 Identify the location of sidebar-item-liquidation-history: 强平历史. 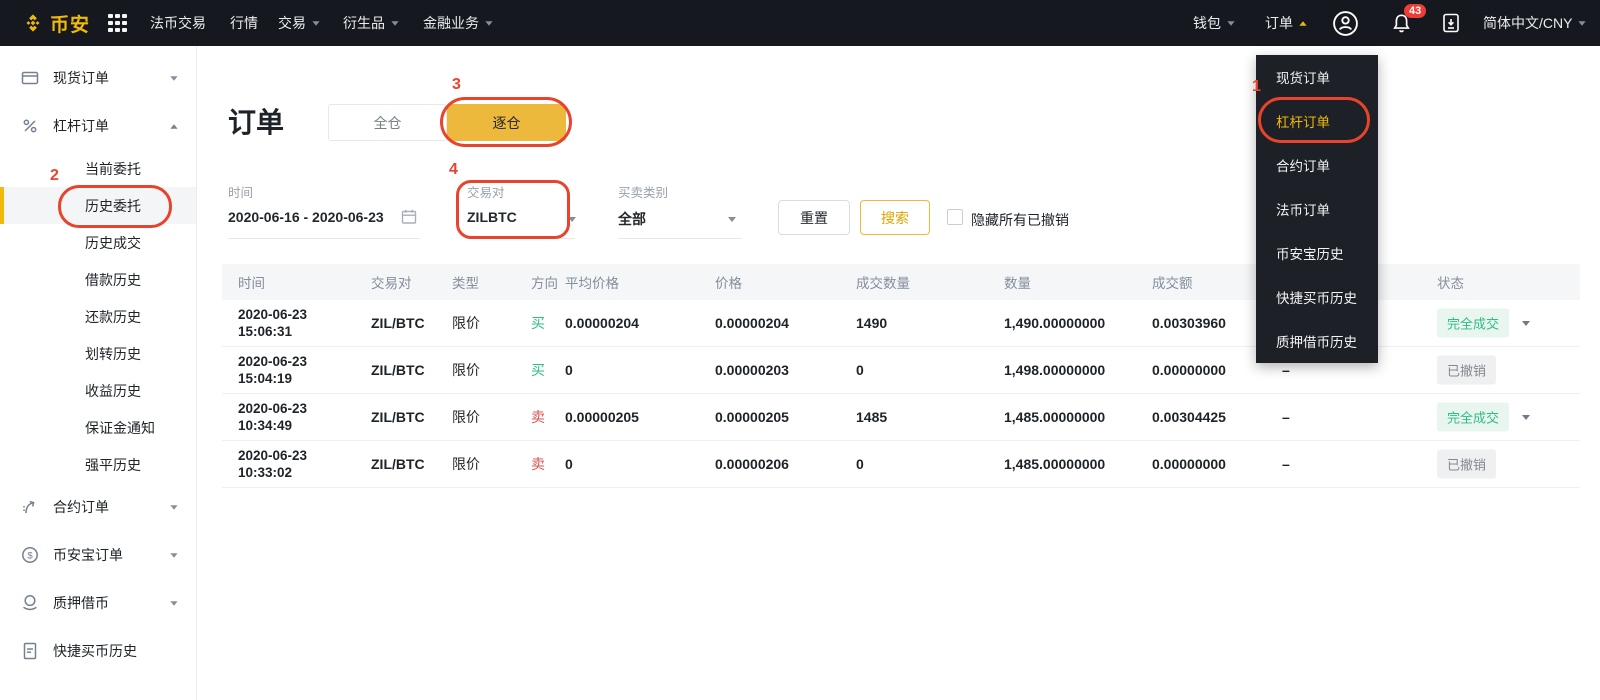
(98, 464).